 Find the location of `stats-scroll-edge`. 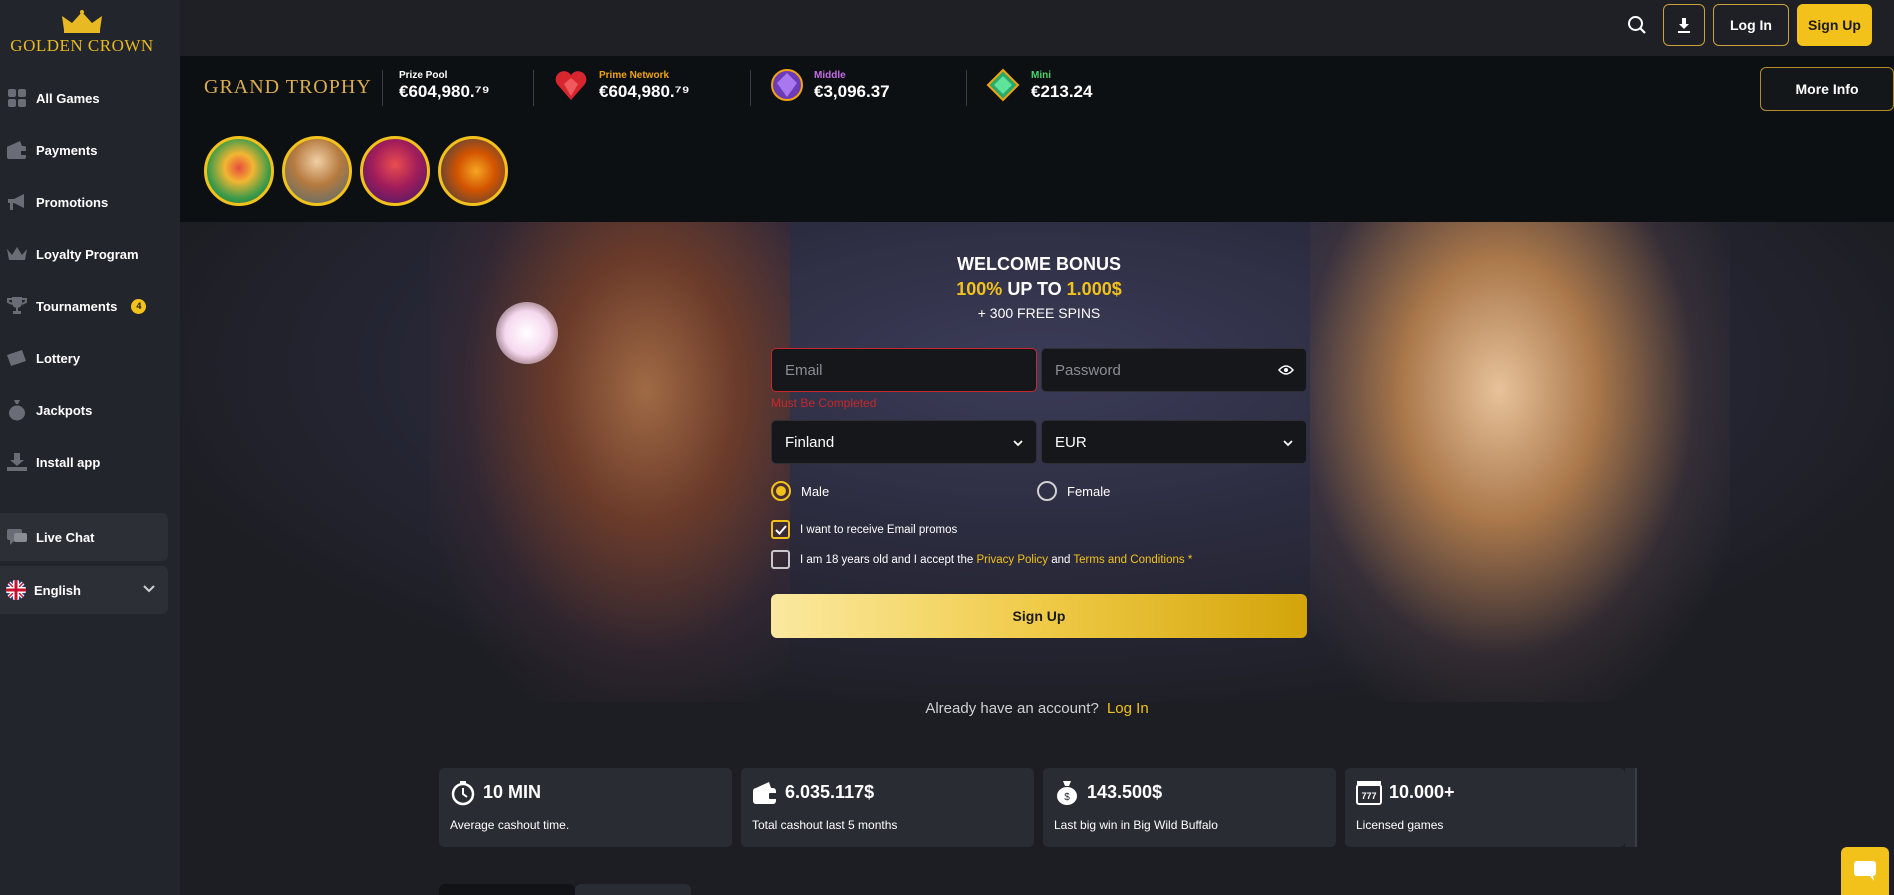

stats-scroll-edge is located at coordinates (1631, 807).